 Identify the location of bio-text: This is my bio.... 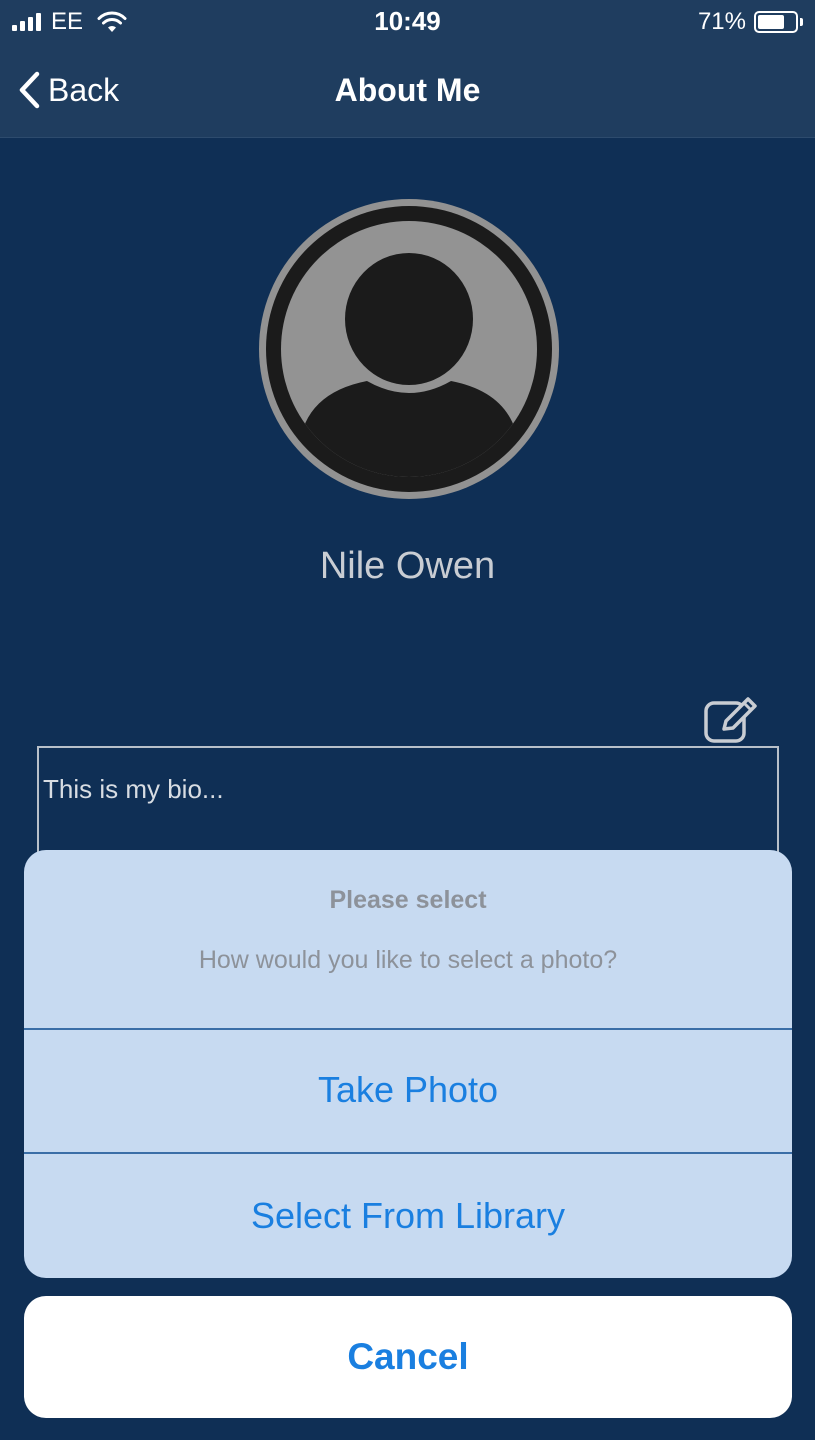
(133, 789).